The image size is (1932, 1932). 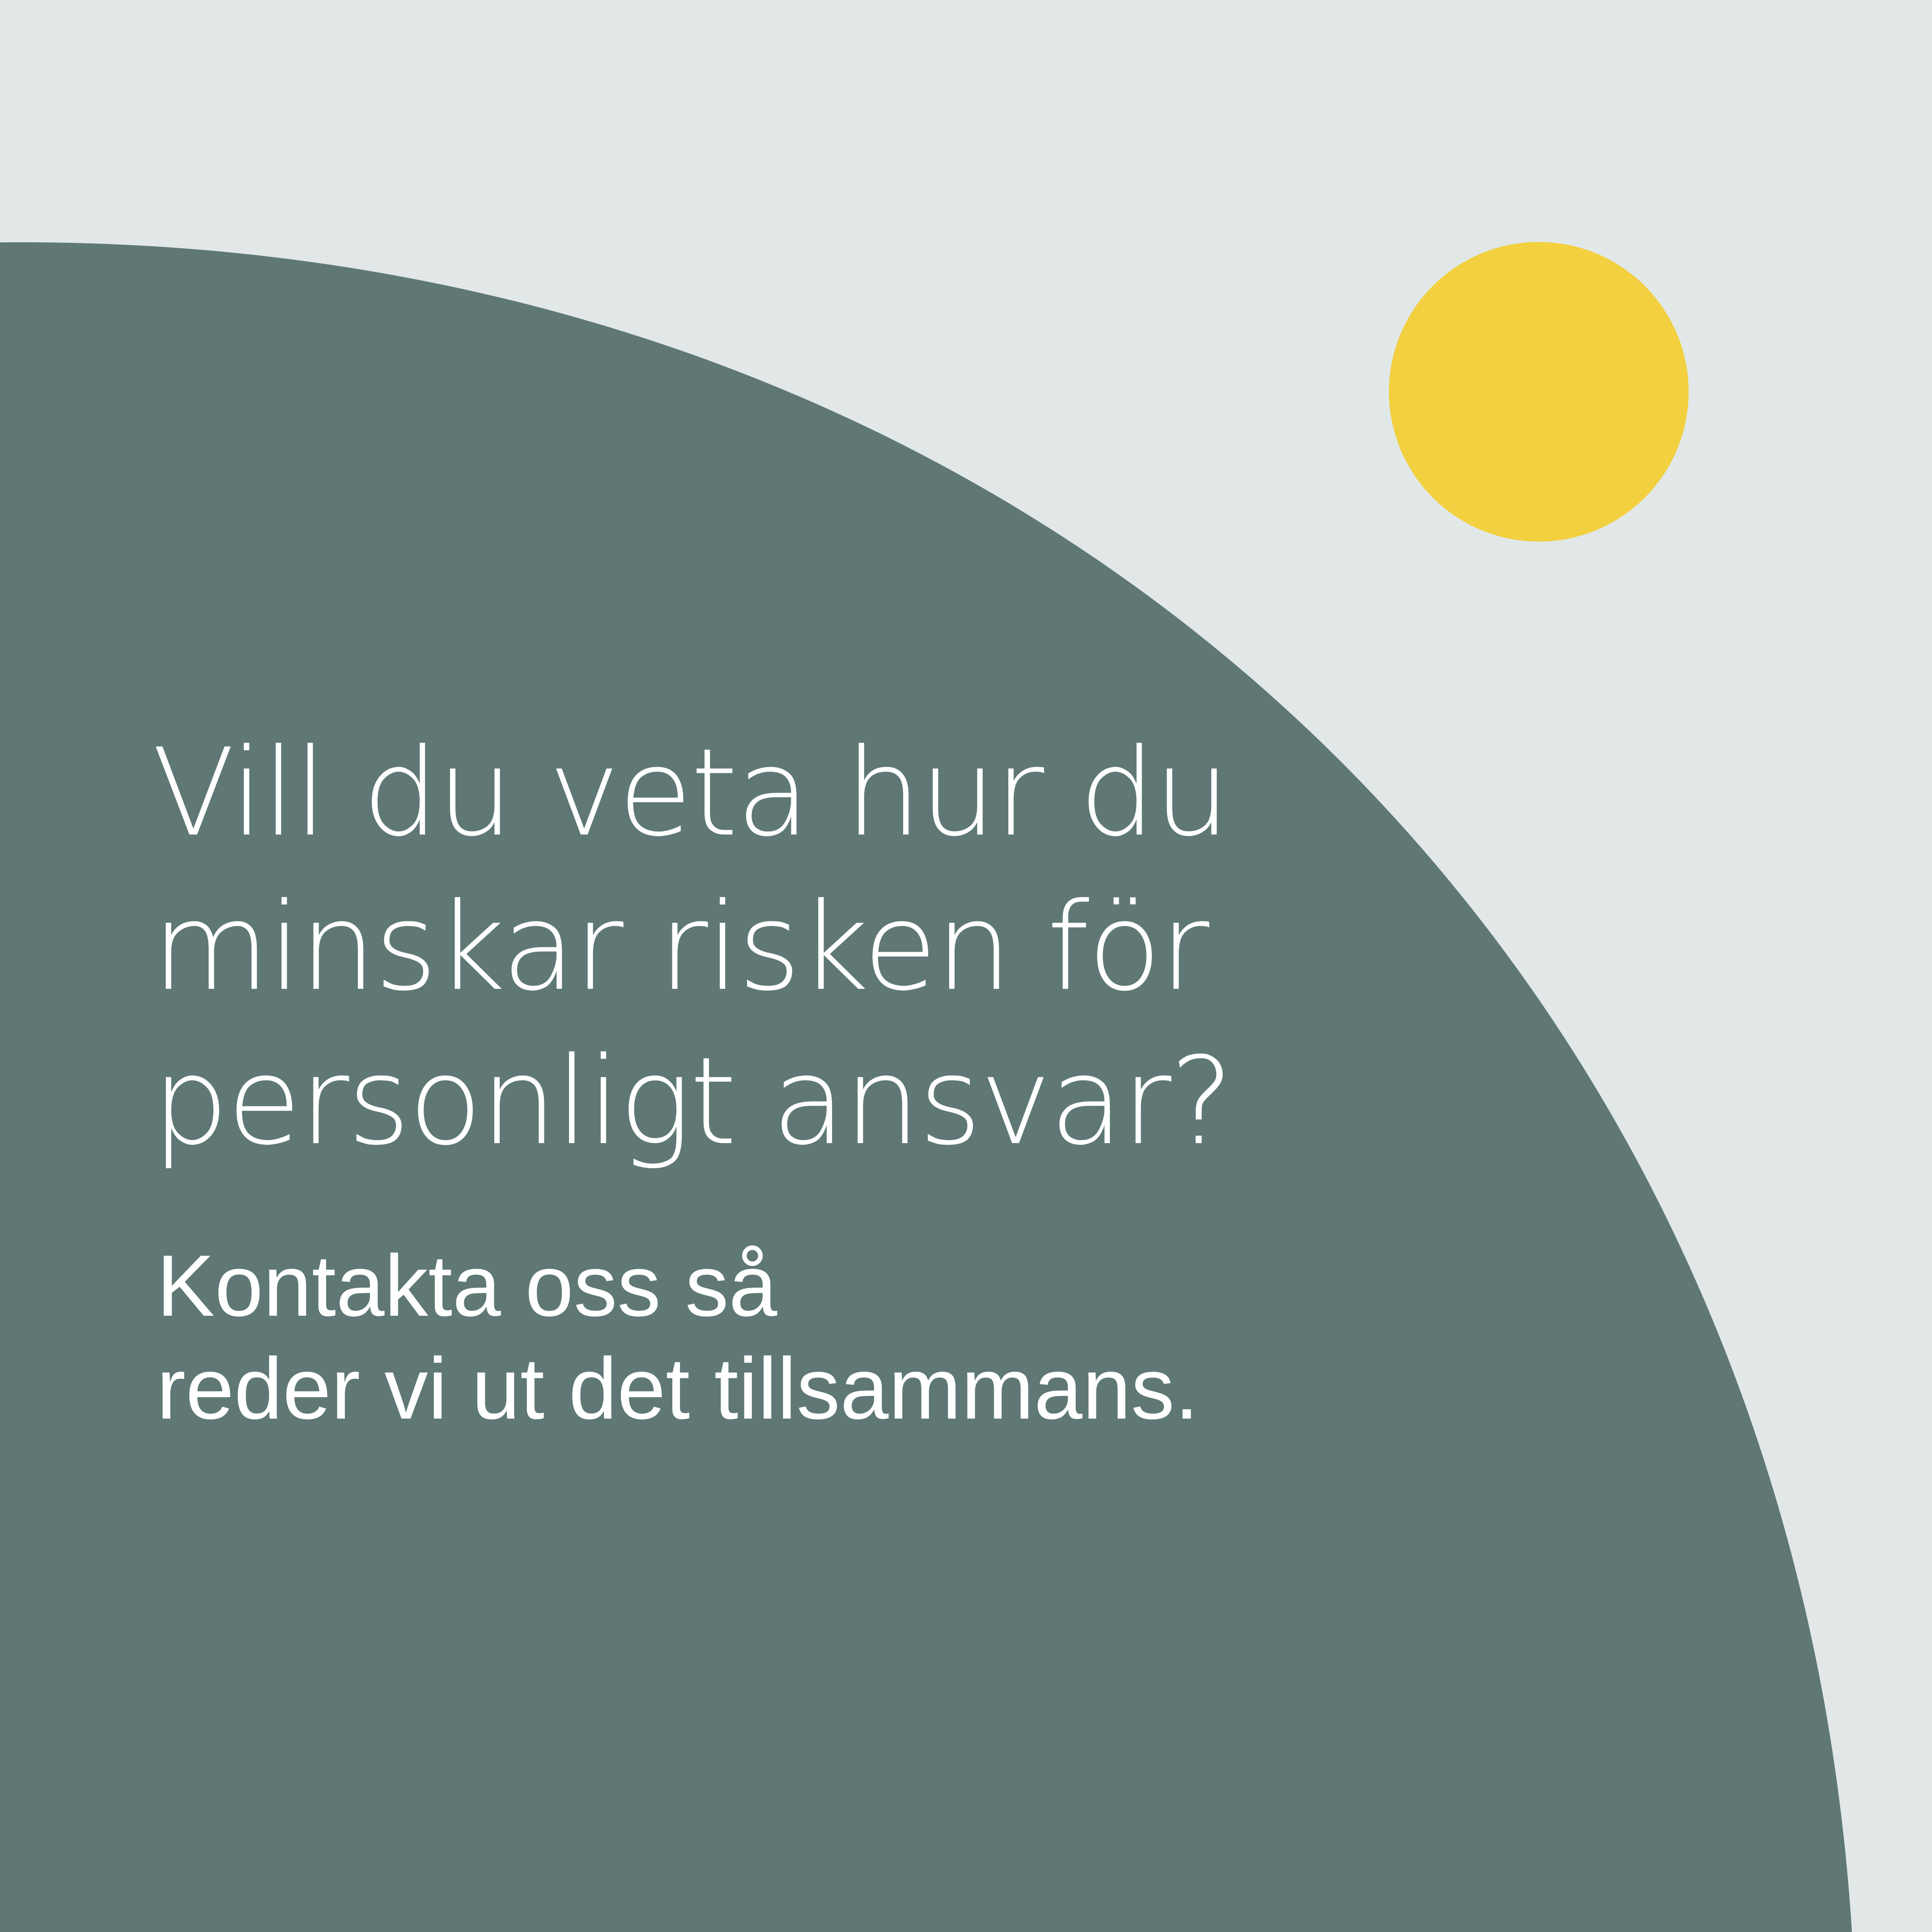 What do you see at coordinates (691, 792) in the screenshot?
I see `headline-line-1: Vill du veta hur du` at bounding box center [691, 792].